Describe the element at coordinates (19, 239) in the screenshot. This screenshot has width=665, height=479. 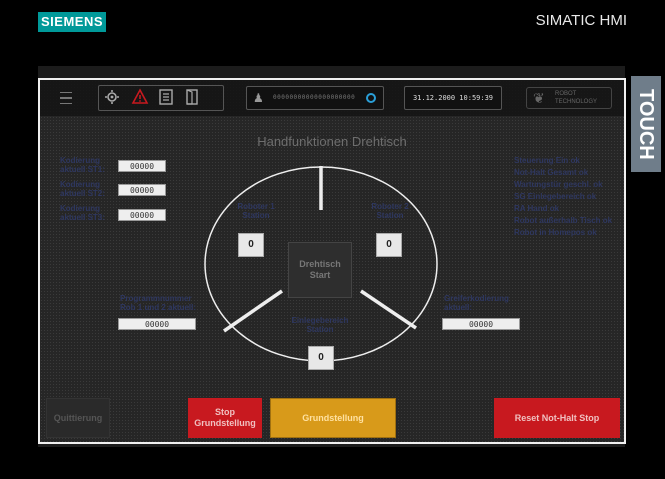
I see `bezel-left` at that location.